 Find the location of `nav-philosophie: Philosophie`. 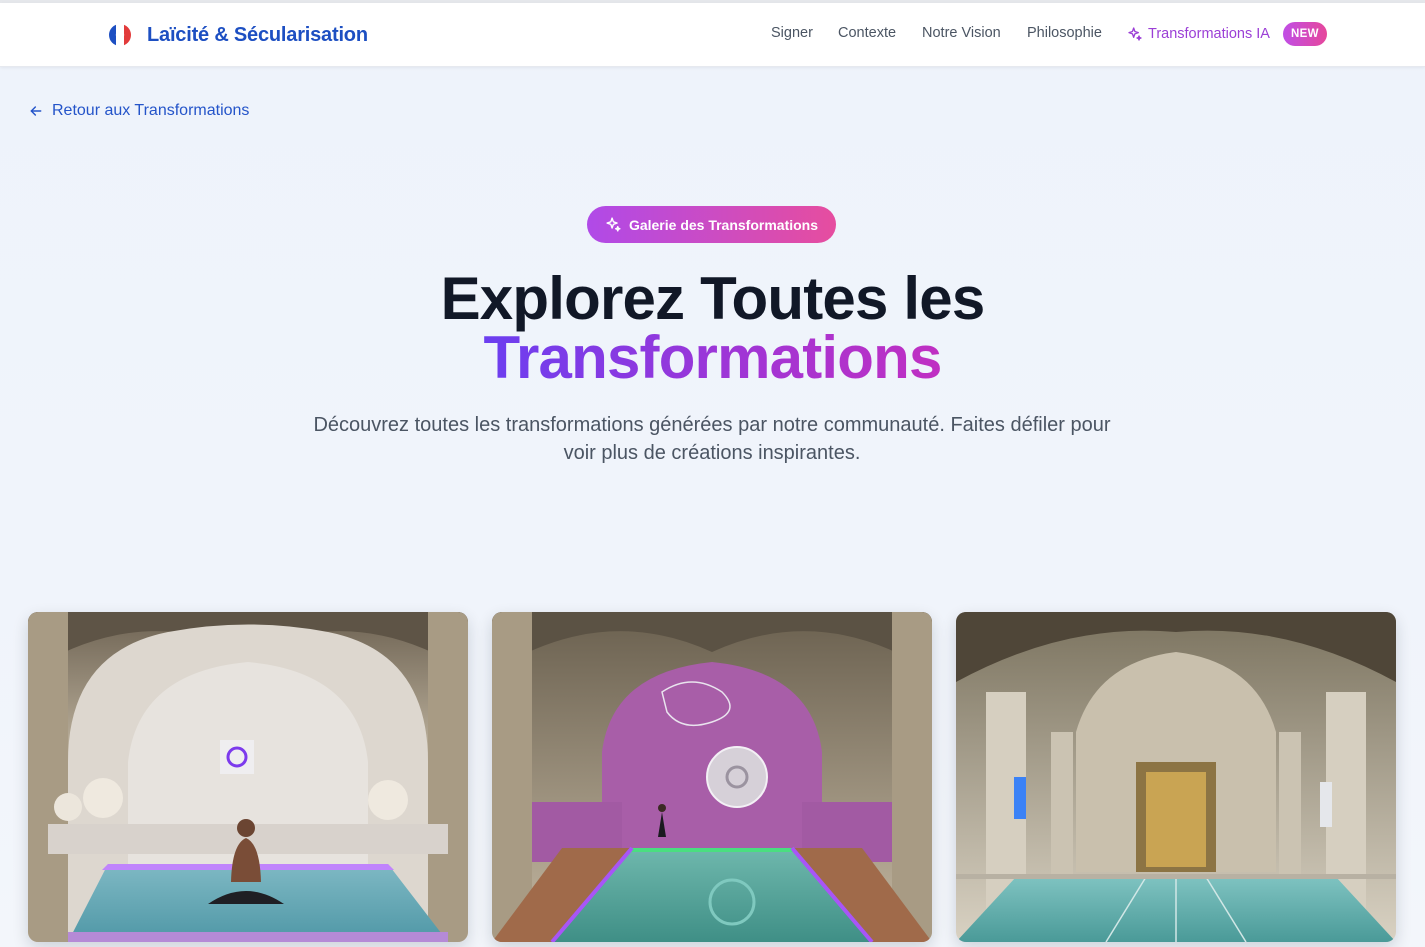

nav-philosophie: Philosophie is located at coordinates (1064, 33).